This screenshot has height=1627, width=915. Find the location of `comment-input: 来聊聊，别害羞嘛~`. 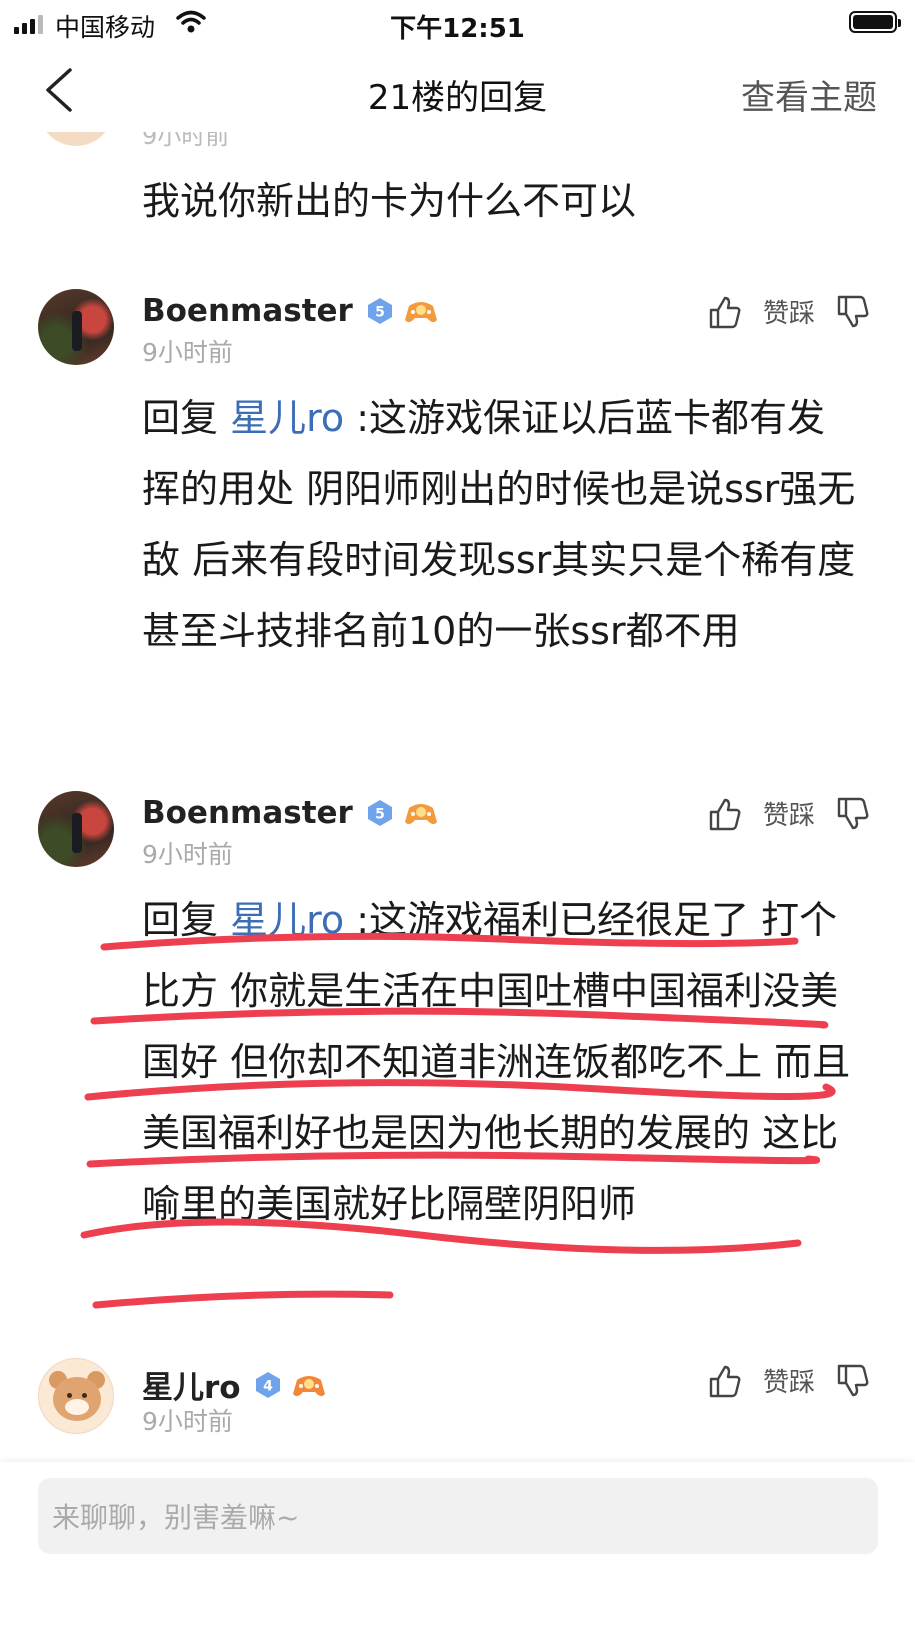

comment-input: 来聊聊，别害羞嘛~ is located at coordinates (458, 1516).